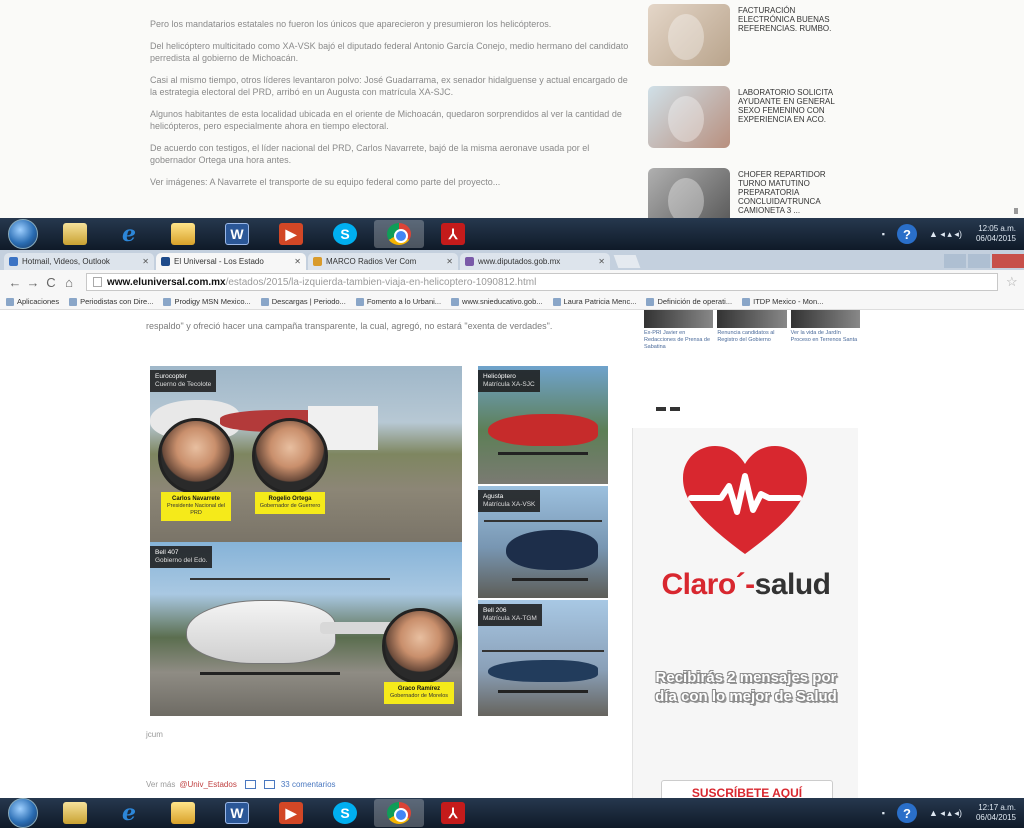 The height and width of the screenshot is (828, 1024). I want to click on bookmark-apps: Aplicaciones, so click(32, 301).